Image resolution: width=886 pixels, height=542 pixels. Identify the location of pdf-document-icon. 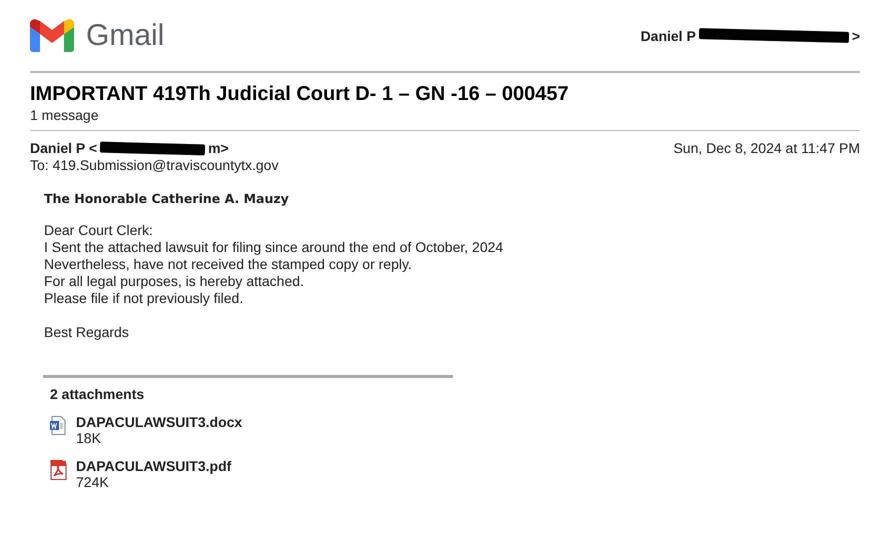
(58, 470).